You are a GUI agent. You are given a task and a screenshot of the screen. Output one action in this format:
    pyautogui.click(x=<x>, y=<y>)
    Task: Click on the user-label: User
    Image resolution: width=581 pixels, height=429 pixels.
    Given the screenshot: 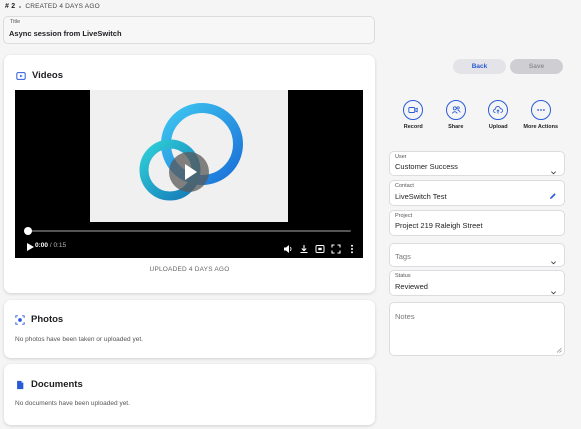 What is the action you would take?
    pyautogui.click(x=401, y=157)
    